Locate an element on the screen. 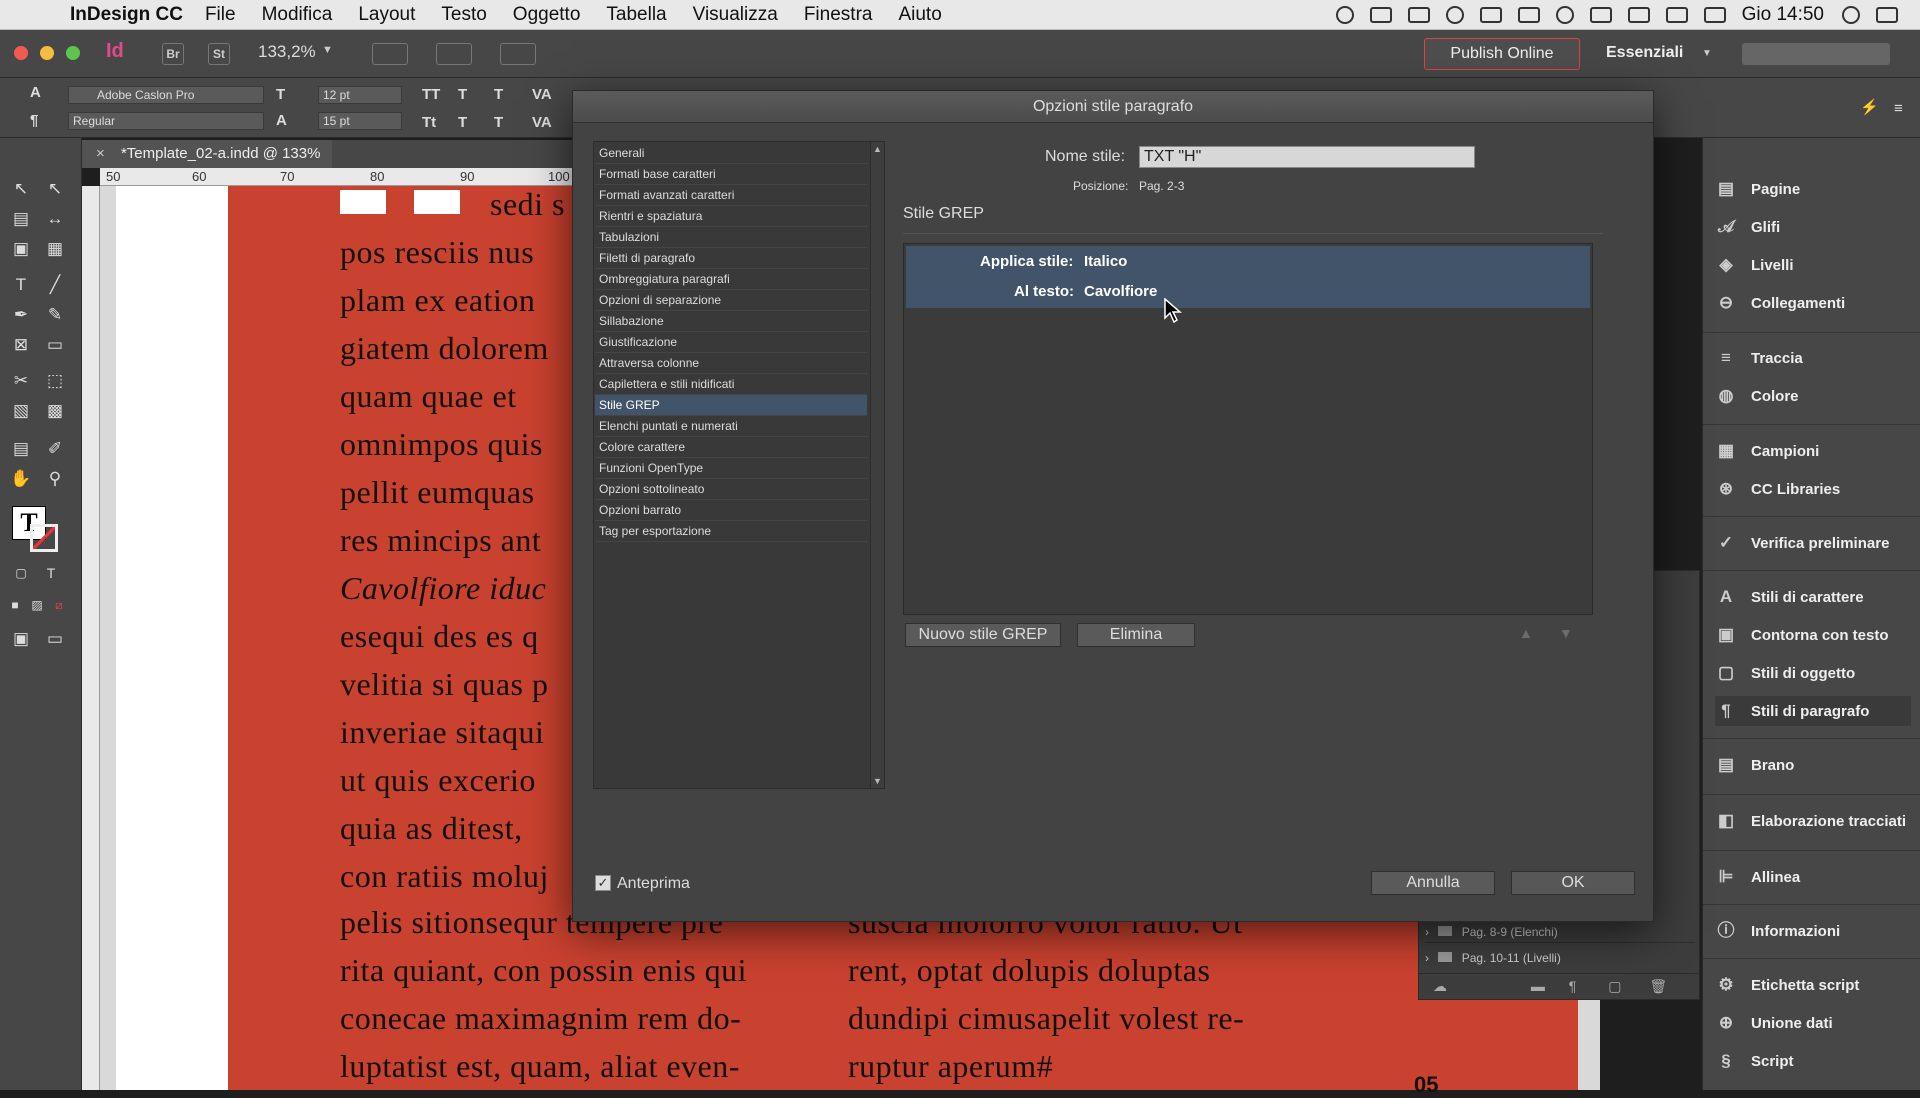 This screenshot has height=1098, width=1920. type-tool-icon: T is located at coordinates (21, 285).